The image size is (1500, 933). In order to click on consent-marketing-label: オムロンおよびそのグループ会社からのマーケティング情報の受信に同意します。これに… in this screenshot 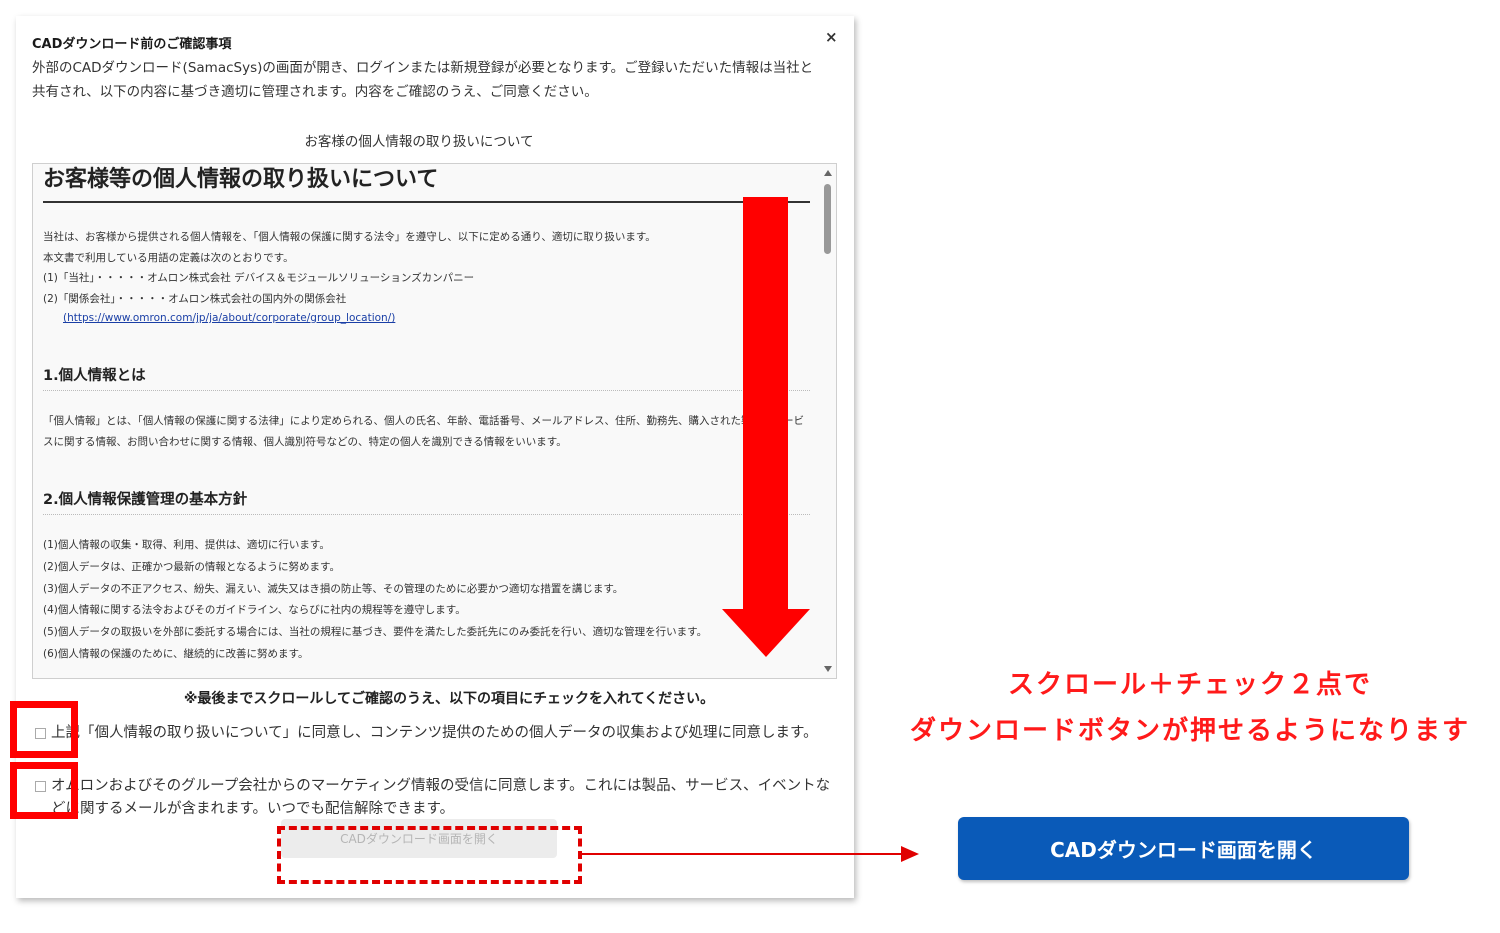, I will do `click(441, 797)`.